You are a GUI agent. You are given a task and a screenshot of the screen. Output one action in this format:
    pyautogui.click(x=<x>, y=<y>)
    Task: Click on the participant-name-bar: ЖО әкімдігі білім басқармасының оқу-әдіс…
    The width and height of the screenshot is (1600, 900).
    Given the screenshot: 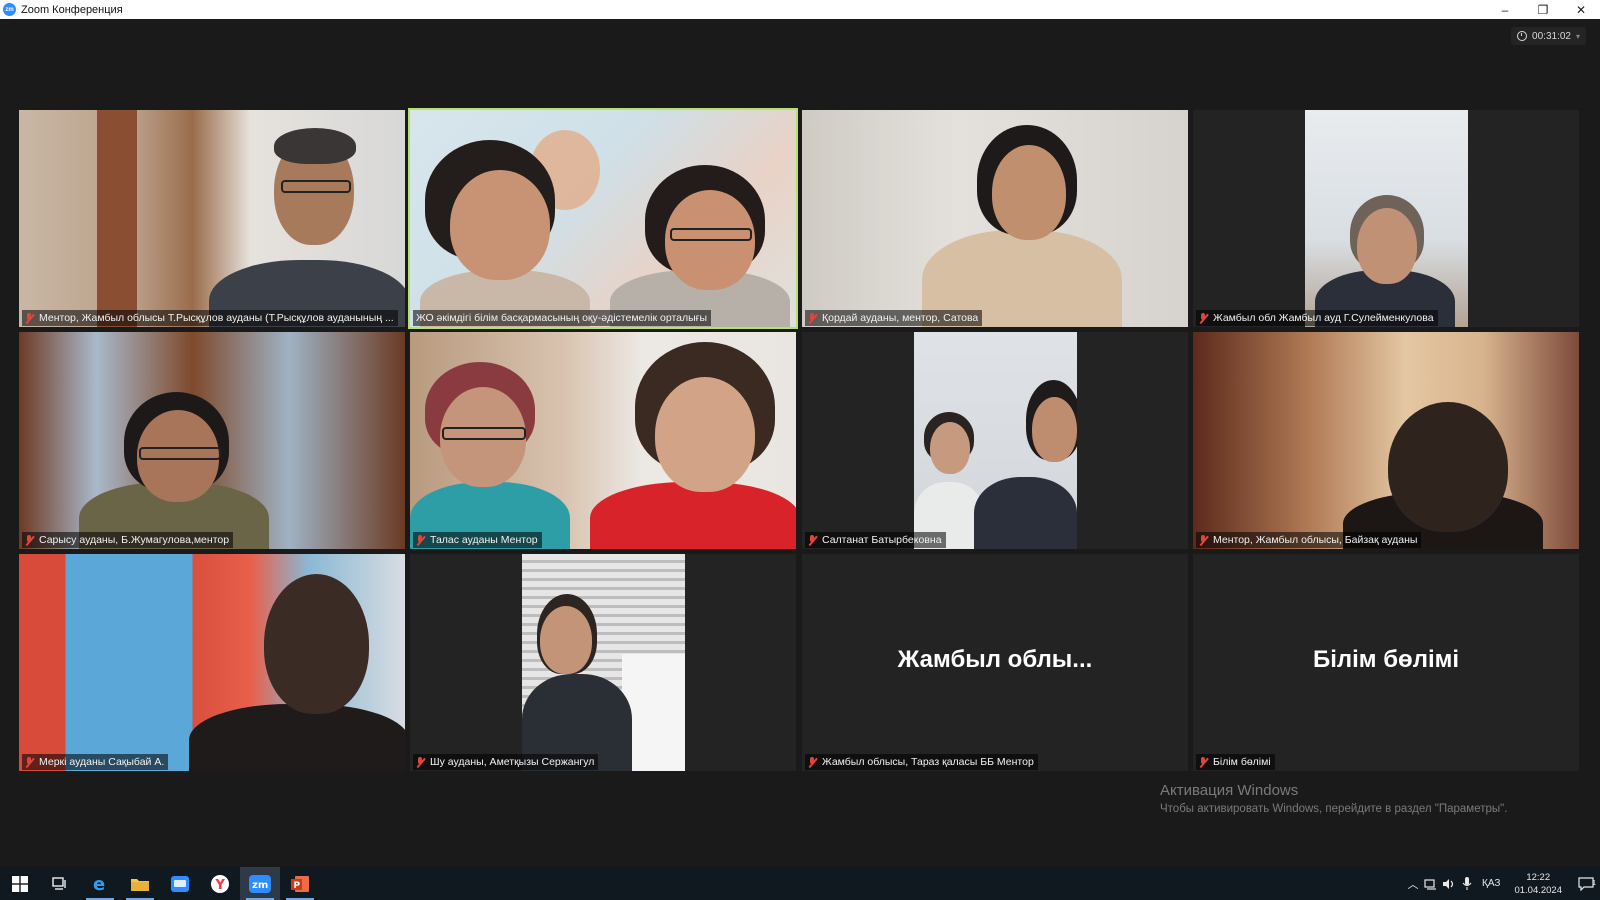 What is the action you would take?
    pyautogui.click(x=562, y=318)
    